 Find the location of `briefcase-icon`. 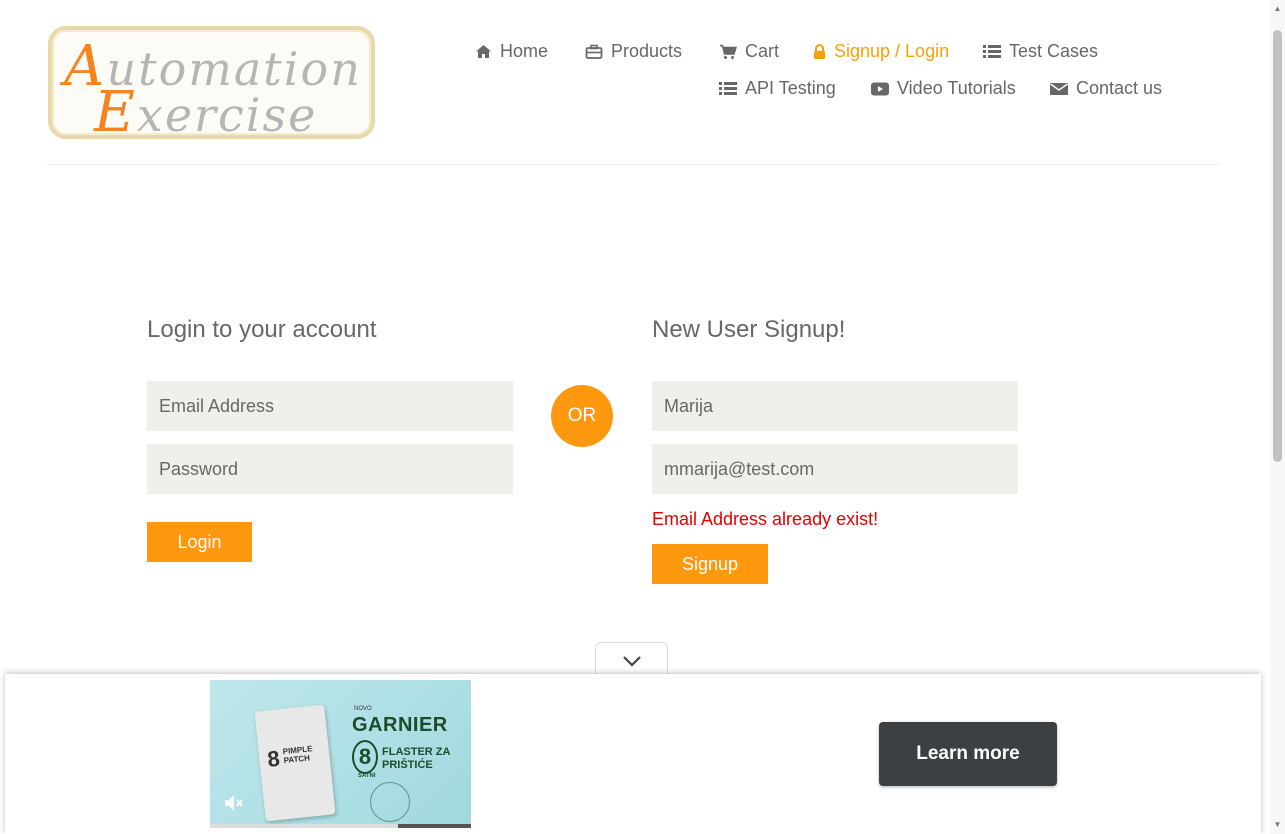

briefcase-icon is located at coordinates (594, 51).